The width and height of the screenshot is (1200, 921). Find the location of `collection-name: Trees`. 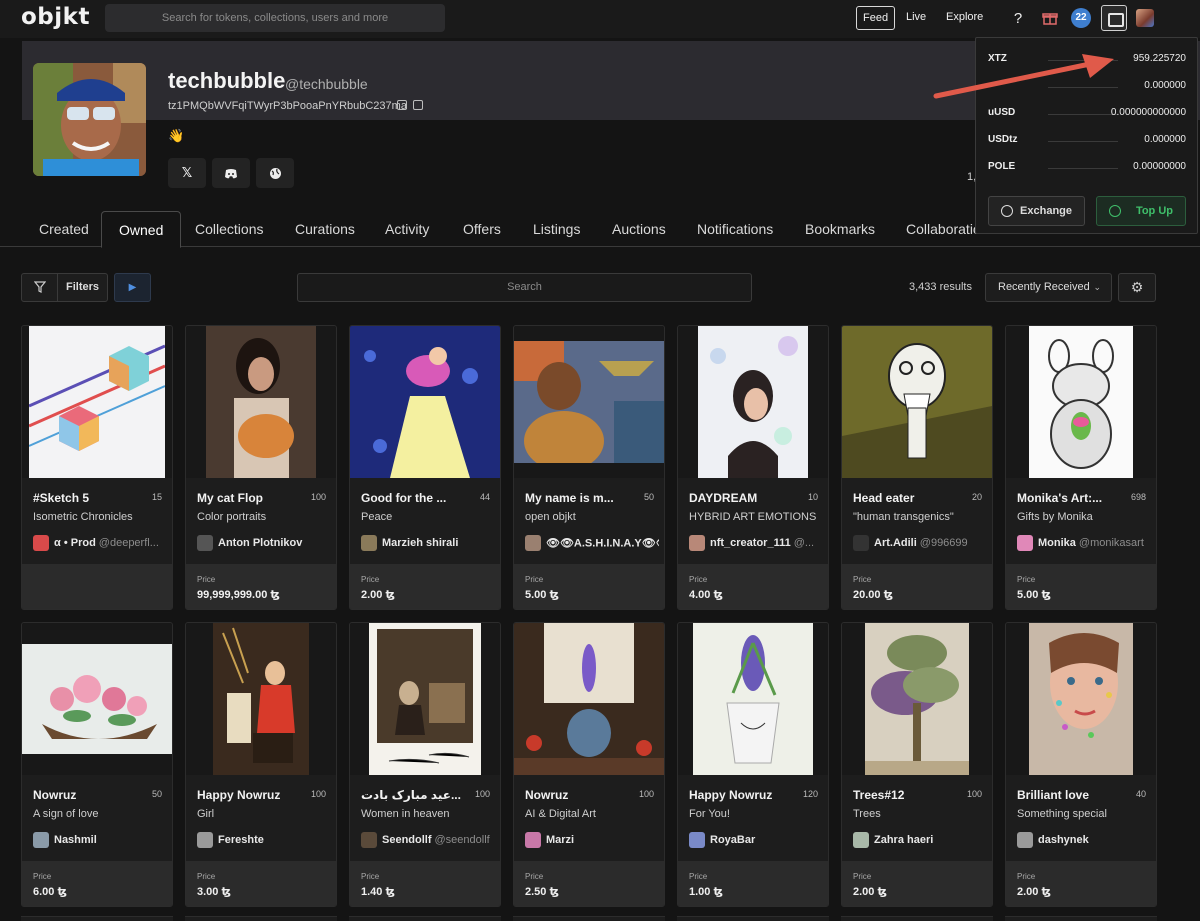

collection-name: Trees is located at coordinates (919, 814).